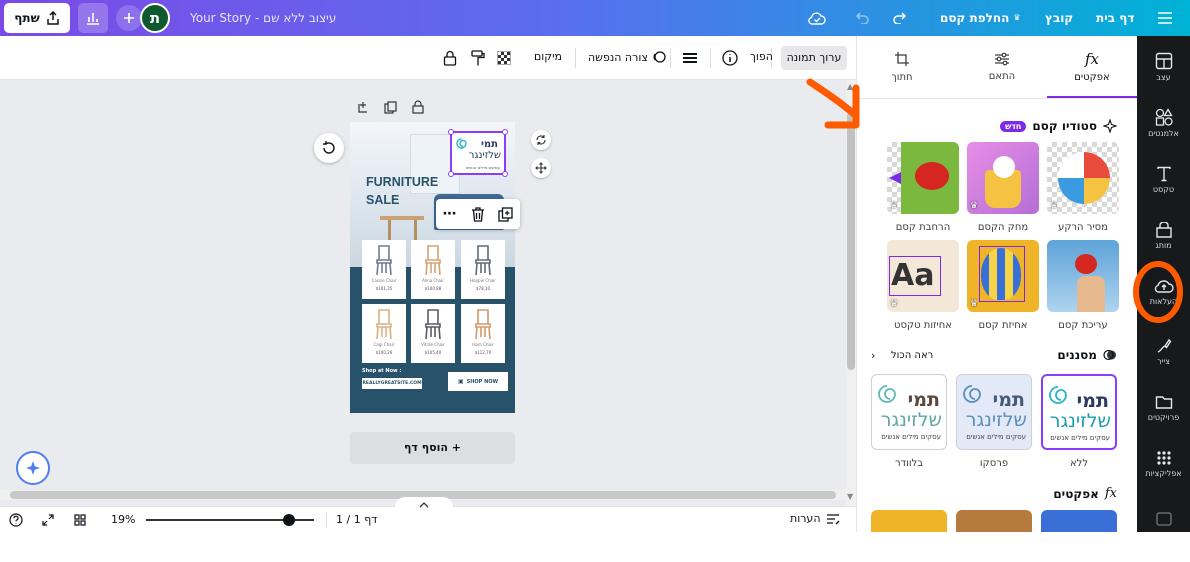  I want to click on shop-now-button: ▣ SHOP NOW, so click(478, 381).